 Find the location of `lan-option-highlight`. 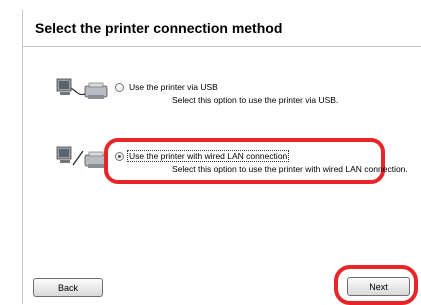

lan-option-highlight is located at coordinates (244, 161).